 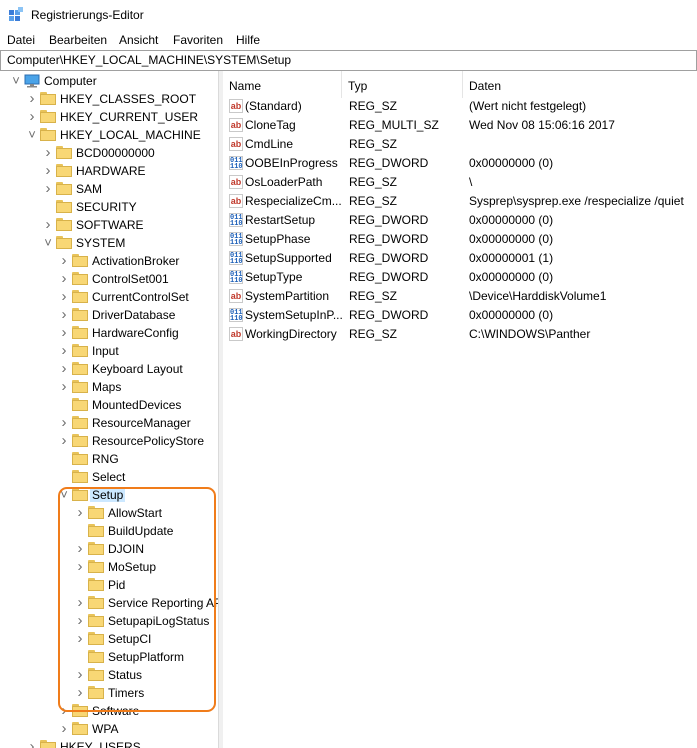 I want to click on tree-node: › HARDWARE, so click(x=109, y=171).